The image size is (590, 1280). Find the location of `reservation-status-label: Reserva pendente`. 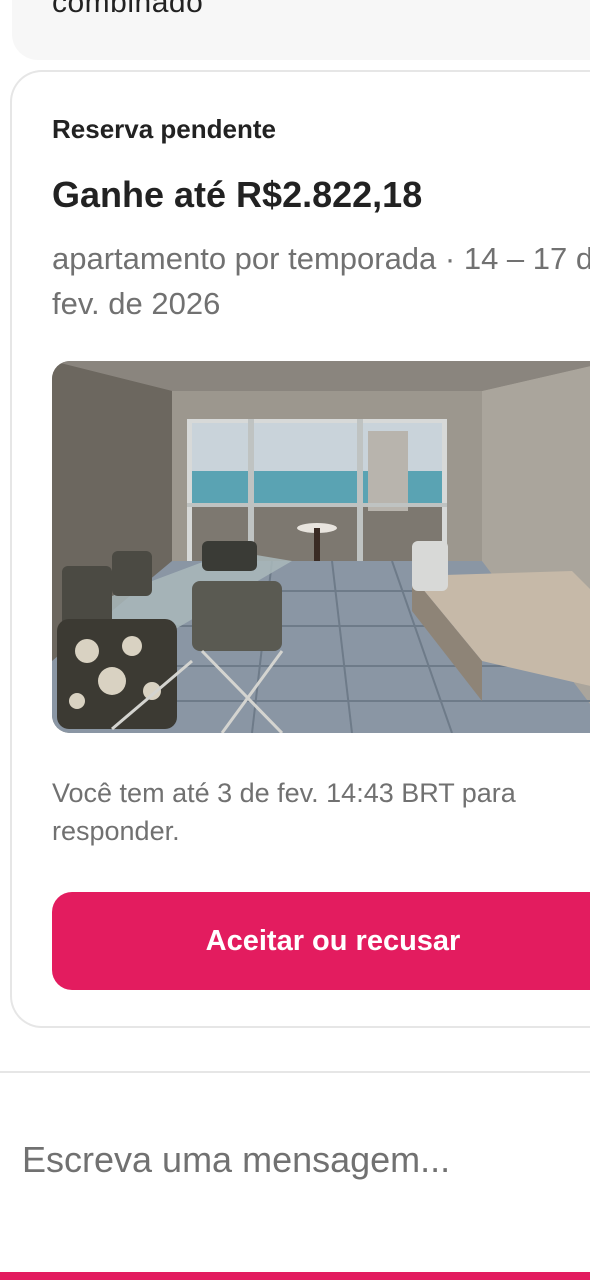

reservation-status-label: Reserva pendente is located at coordinates (164, 129).